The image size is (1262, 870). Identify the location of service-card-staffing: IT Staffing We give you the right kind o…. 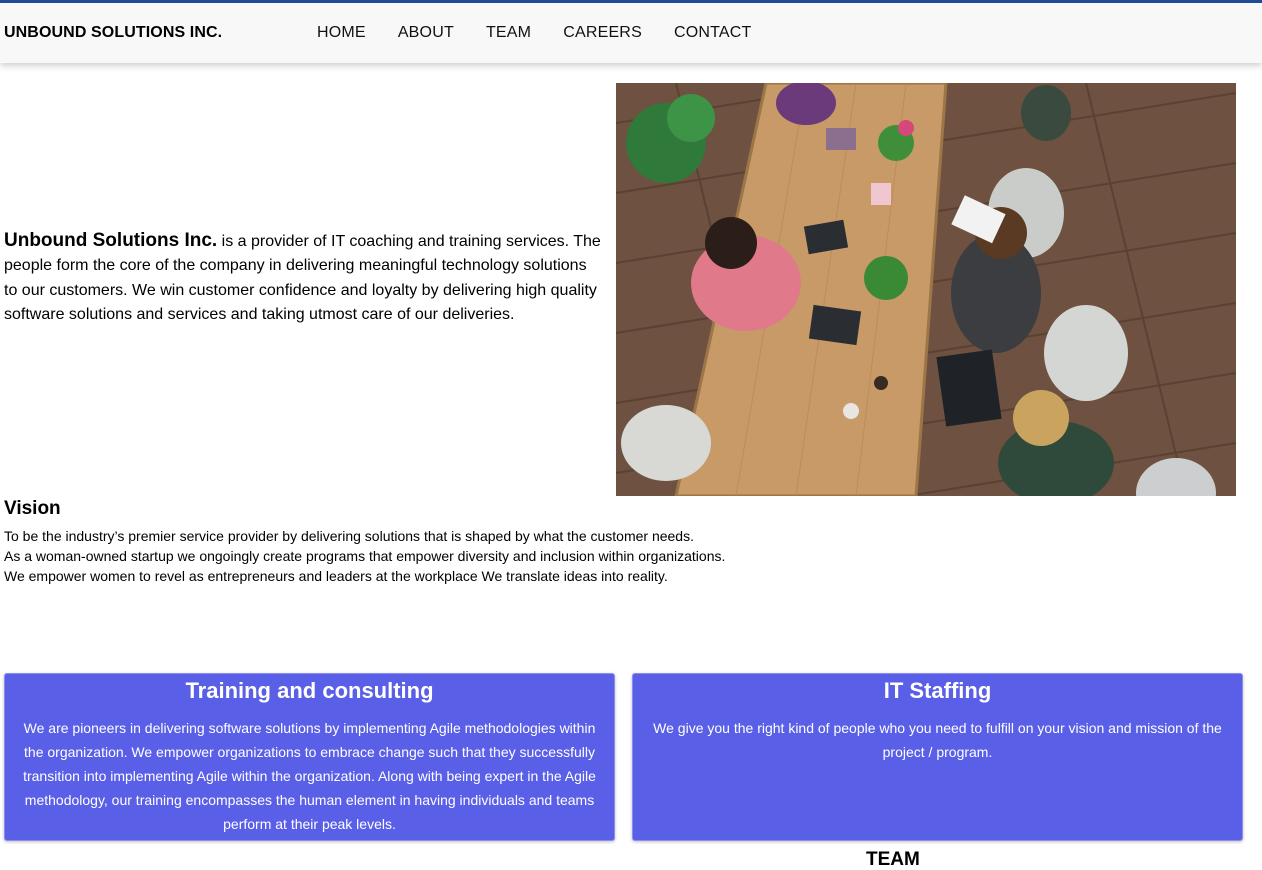
(937, 757).